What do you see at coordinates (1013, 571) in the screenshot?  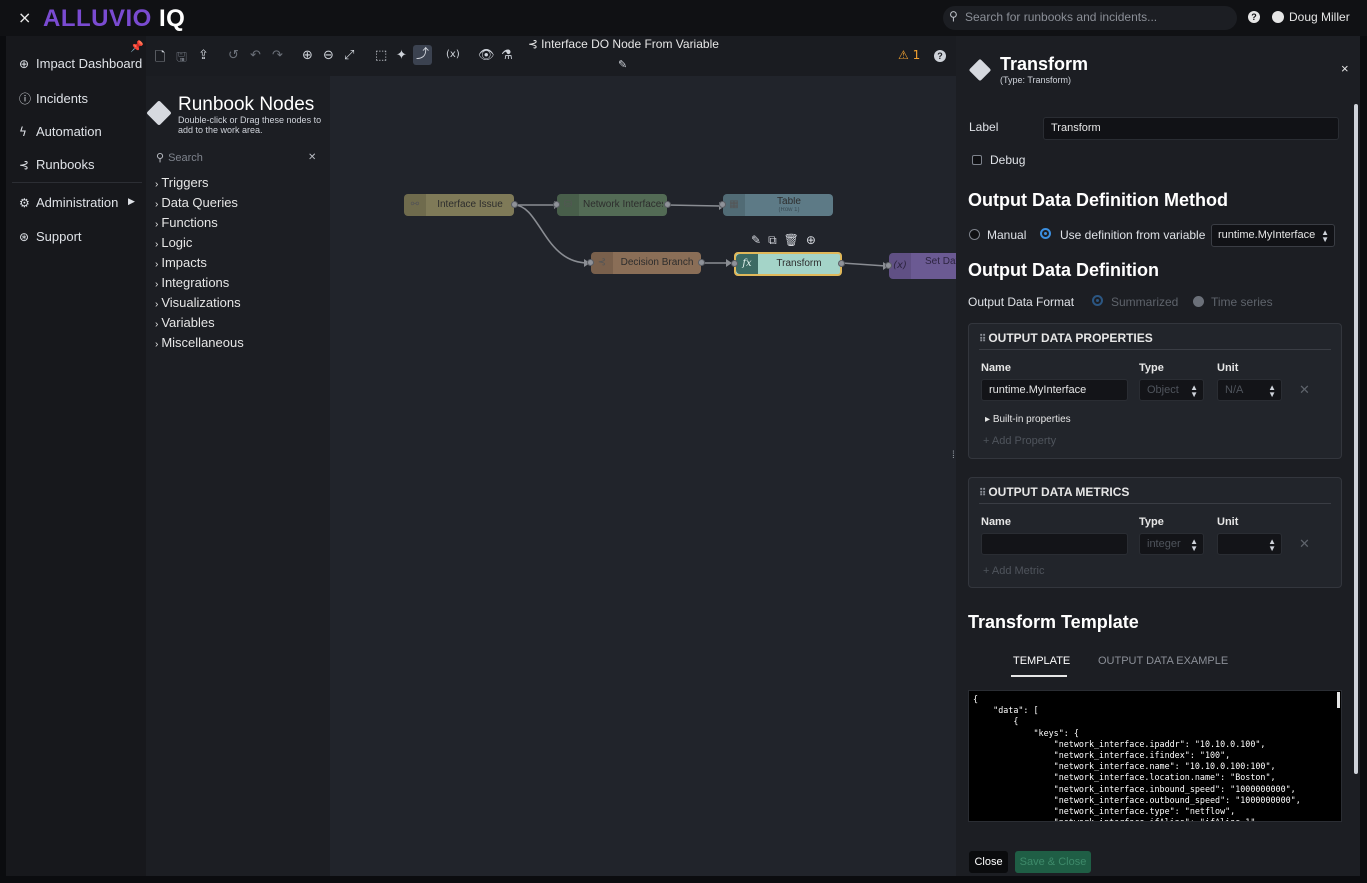 I see `add-metric-button: + Add Metric` at bounding box center [1013, 571].